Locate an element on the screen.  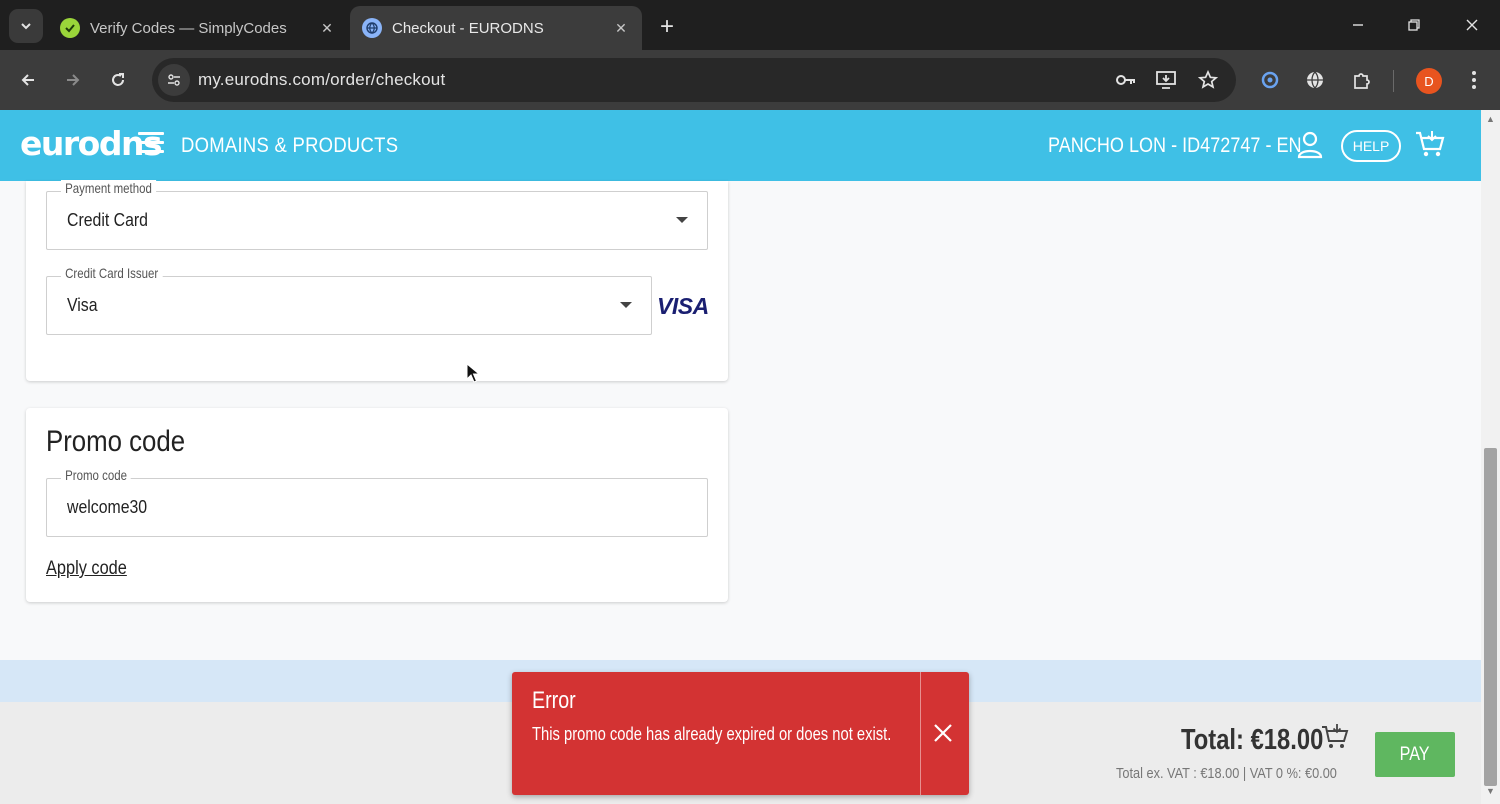
close-window-button is located at coordinates (1472, 25).